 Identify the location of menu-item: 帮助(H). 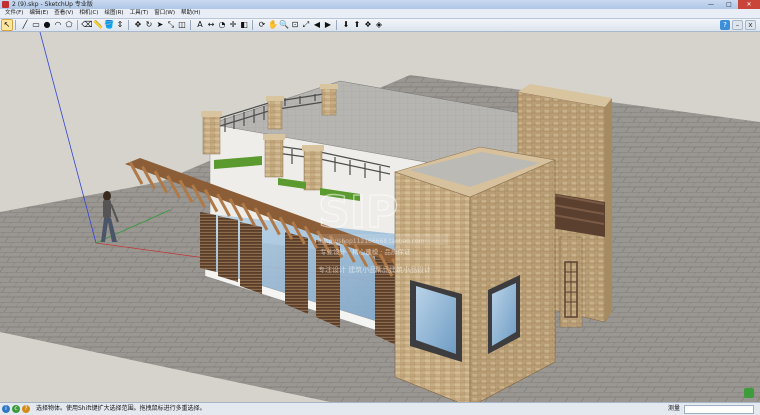
(190, 13).